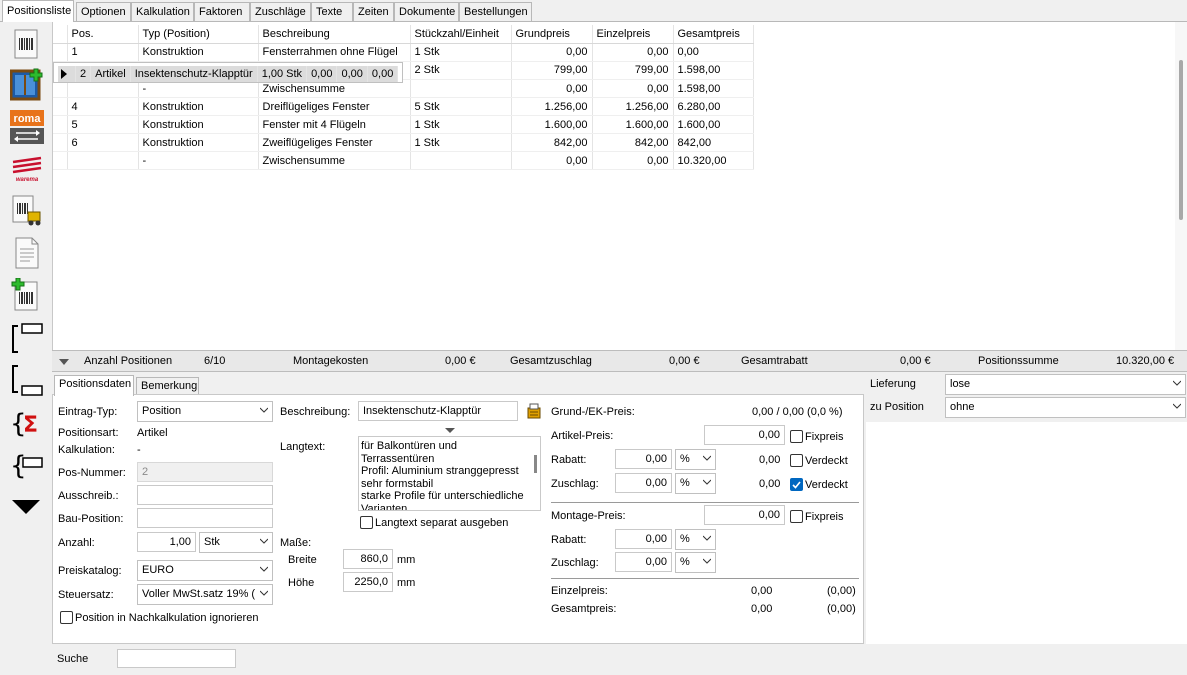  What do you see at coordinates (334, 106) in the screenshot?
I see `cell-beschreibung: Dreiflügeliges Fenster` at bounding box center [334, 106].